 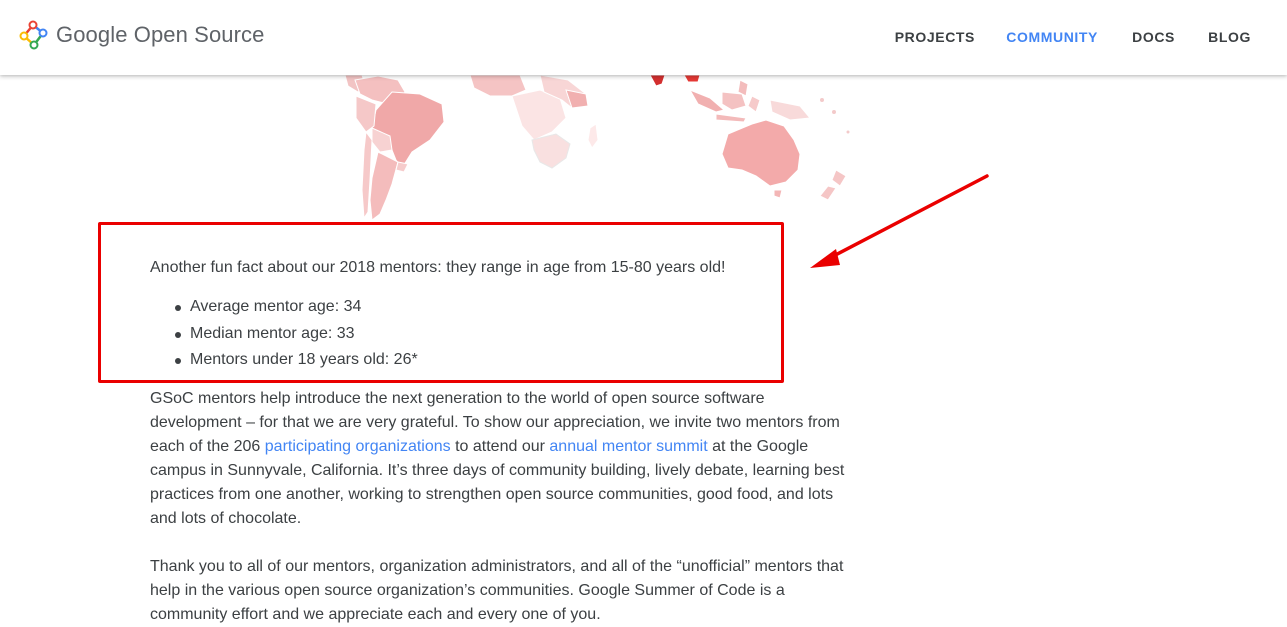 I want to click on map-borneo, so click(x=734, y=101).